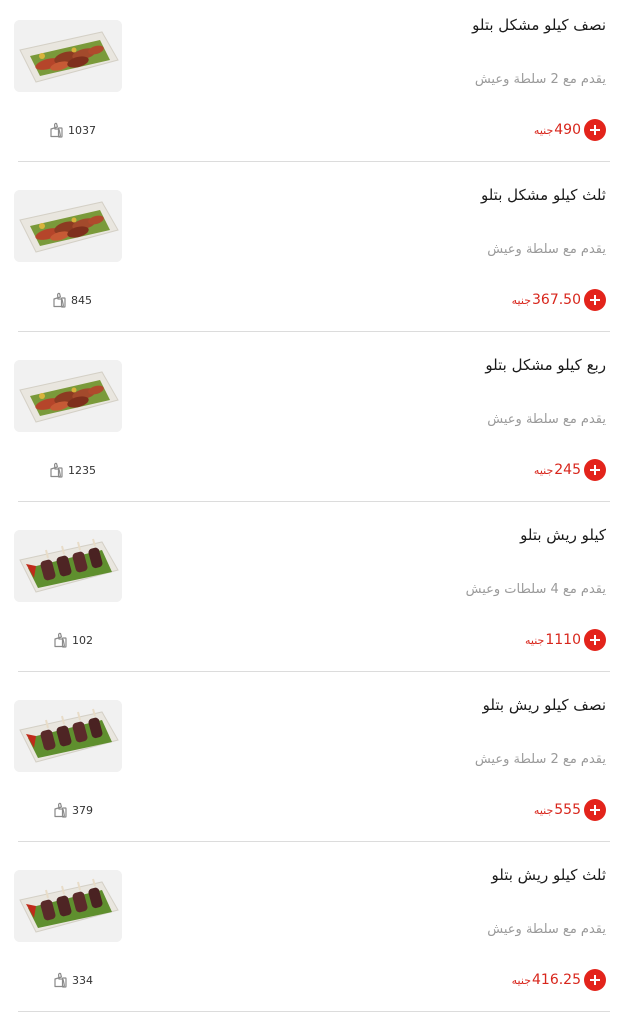 Image resolution: width=624 pixels, height=1020 pixels. I want to click on item-title: كيلو ريش بتلو, so click(563, 535).